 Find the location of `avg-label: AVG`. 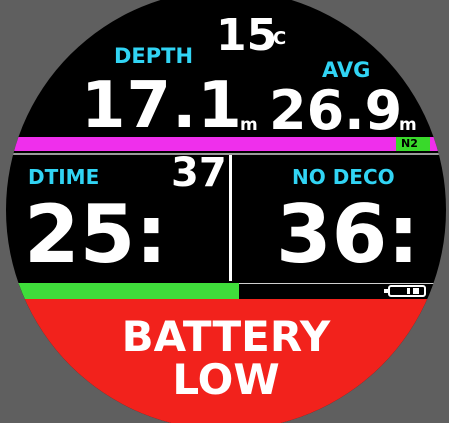

avg-label: AVG is located at coordinates (346, 70).